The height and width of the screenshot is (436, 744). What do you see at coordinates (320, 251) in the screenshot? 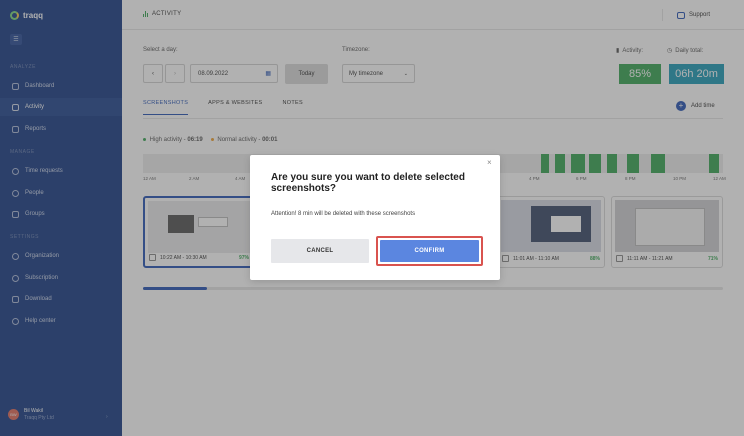
I see `cancel-button: CANCEL` at bounding box center [320, 251].